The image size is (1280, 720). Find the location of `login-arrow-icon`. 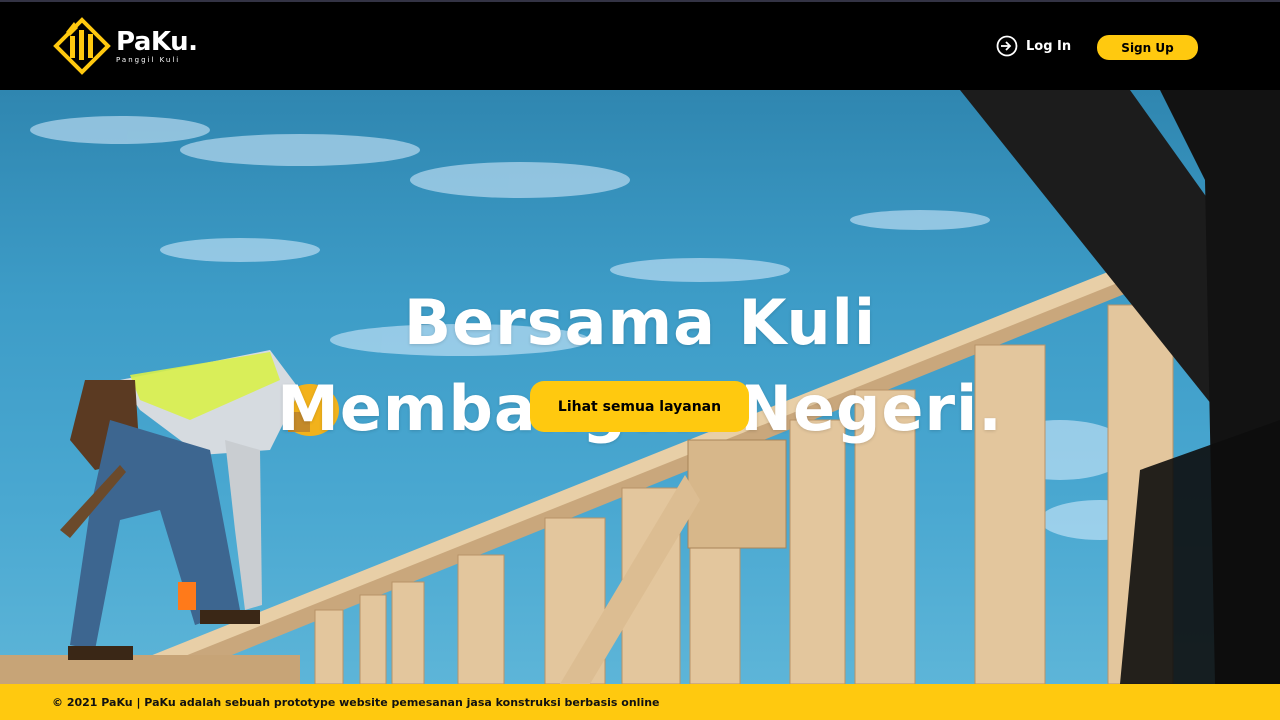

login-arrow-icon is located at coordinates (1007, 46).